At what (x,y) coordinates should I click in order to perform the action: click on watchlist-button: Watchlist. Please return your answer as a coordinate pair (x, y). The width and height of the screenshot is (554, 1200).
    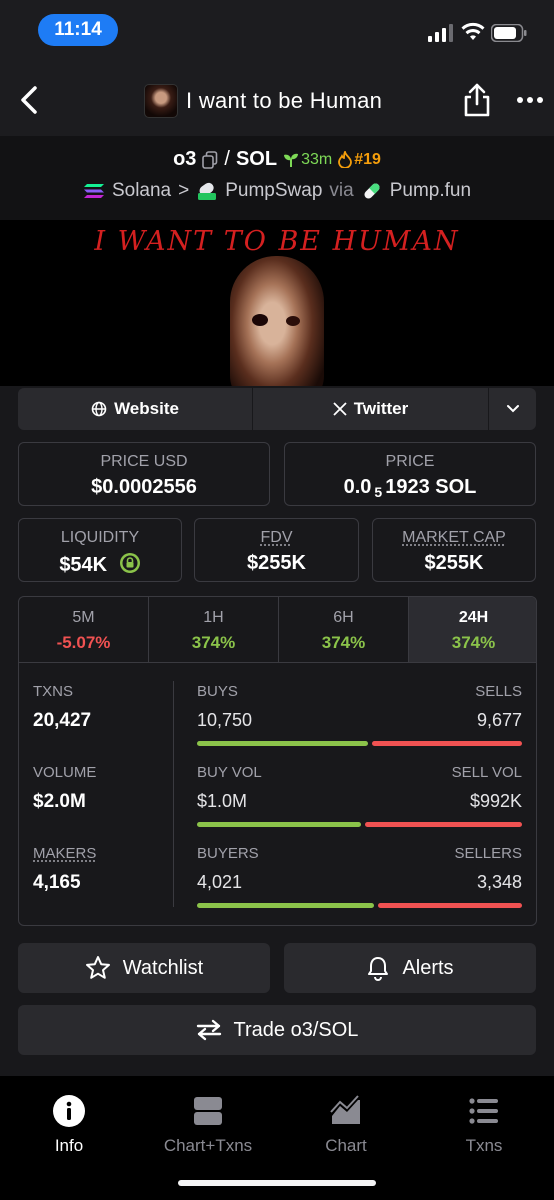
    Looking at the image, I should click on (144, 968).